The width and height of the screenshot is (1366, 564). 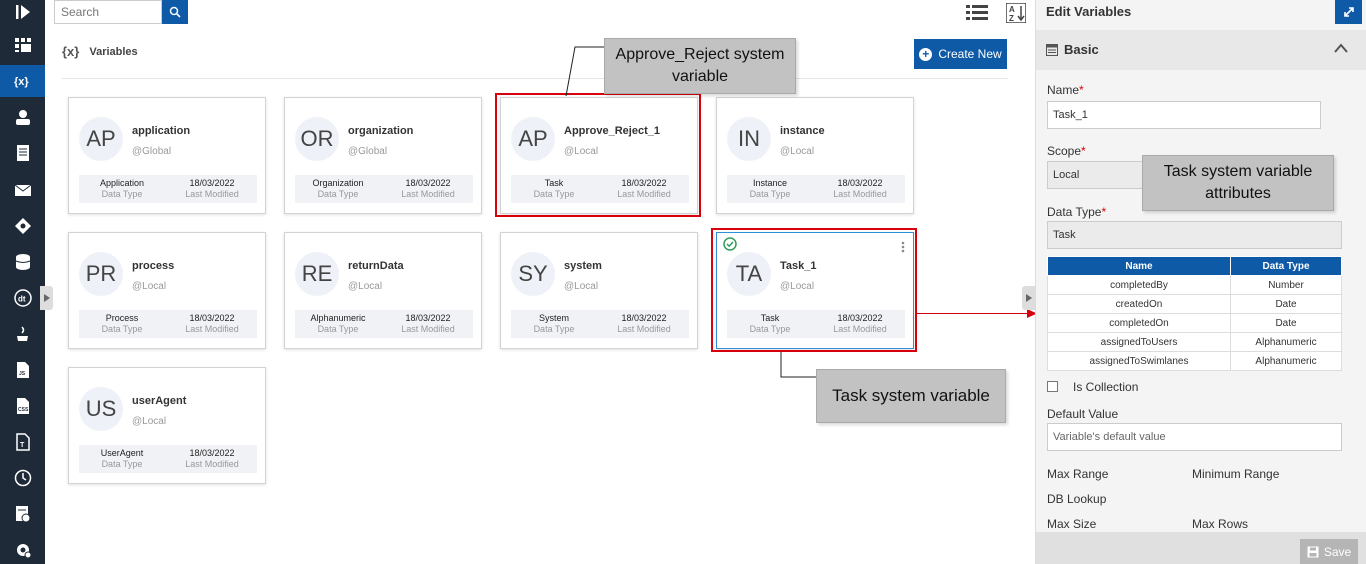 I want to click on dashboard-icon, so click(x=22, y=45).